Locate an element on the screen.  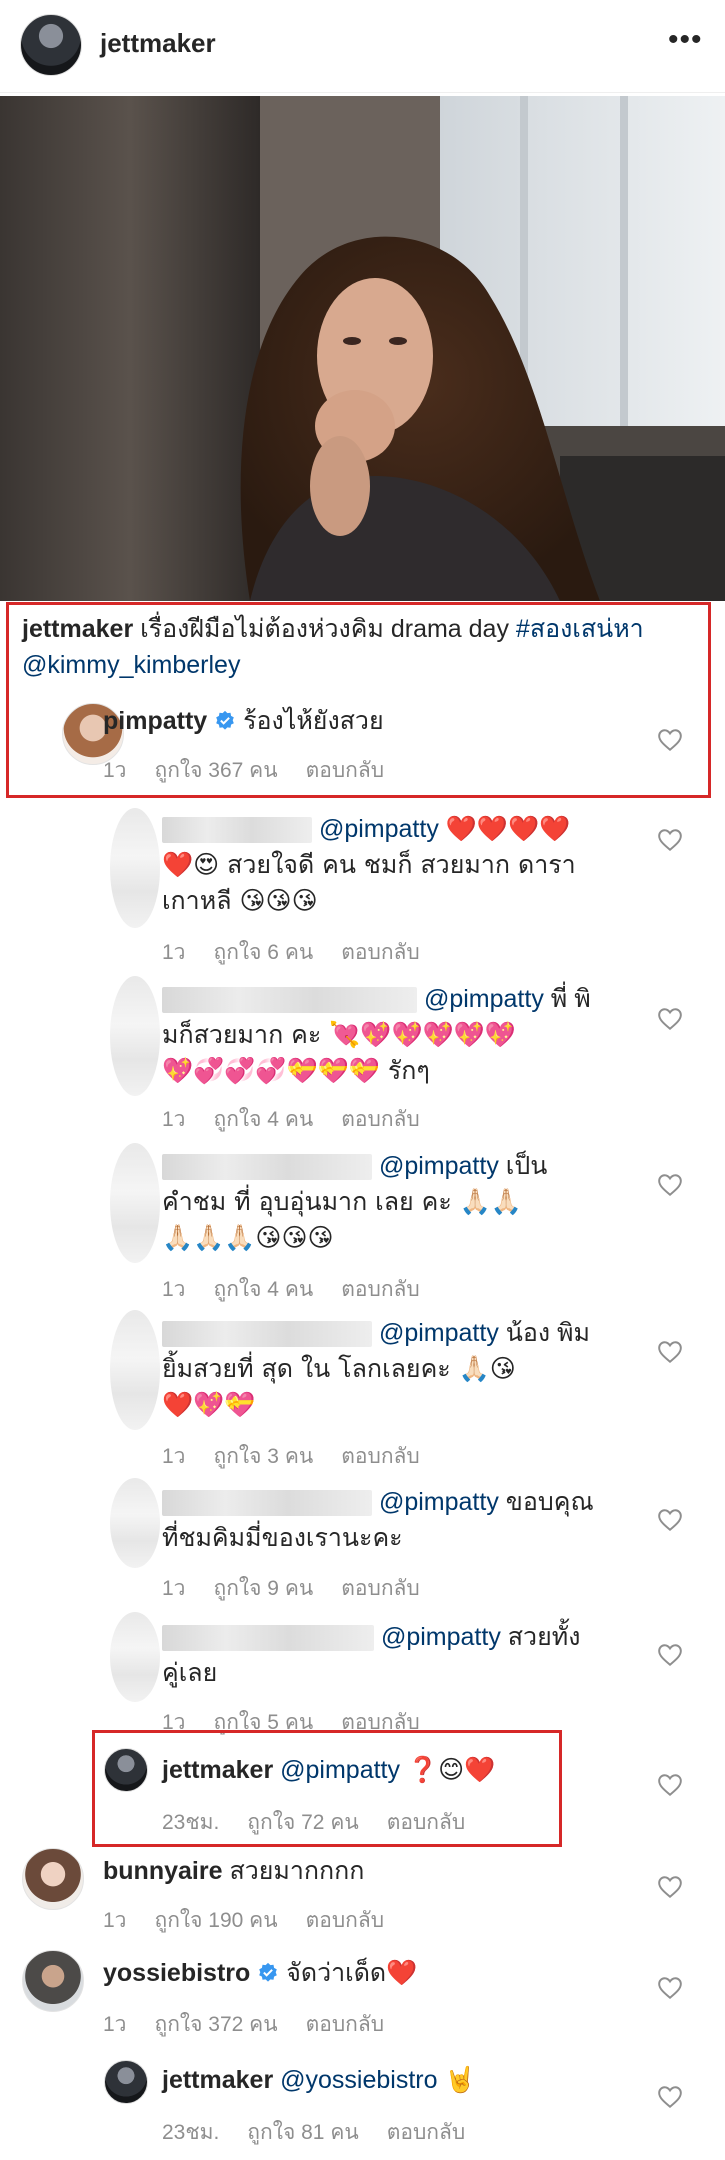
caption-mention: @kimmy_kimberley is located at coordinates (131, 665).